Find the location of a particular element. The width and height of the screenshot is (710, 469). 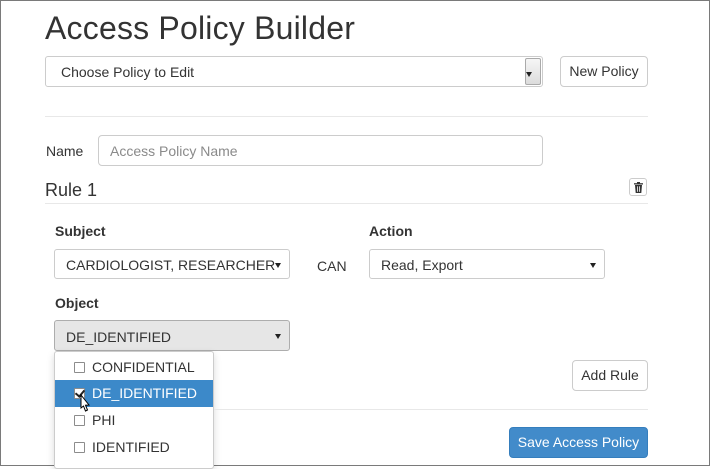

object-select-value: DE_IDENTIFIED is located at coordinates (119, 337).